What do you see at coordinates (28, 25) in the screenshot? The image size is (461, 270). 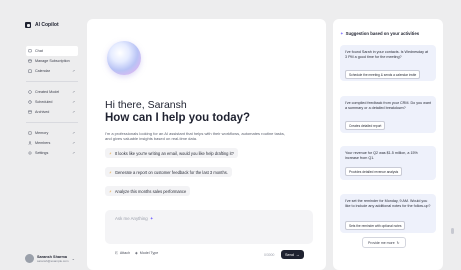 I see `app-logo-icon` at bounding box center [28, 25].